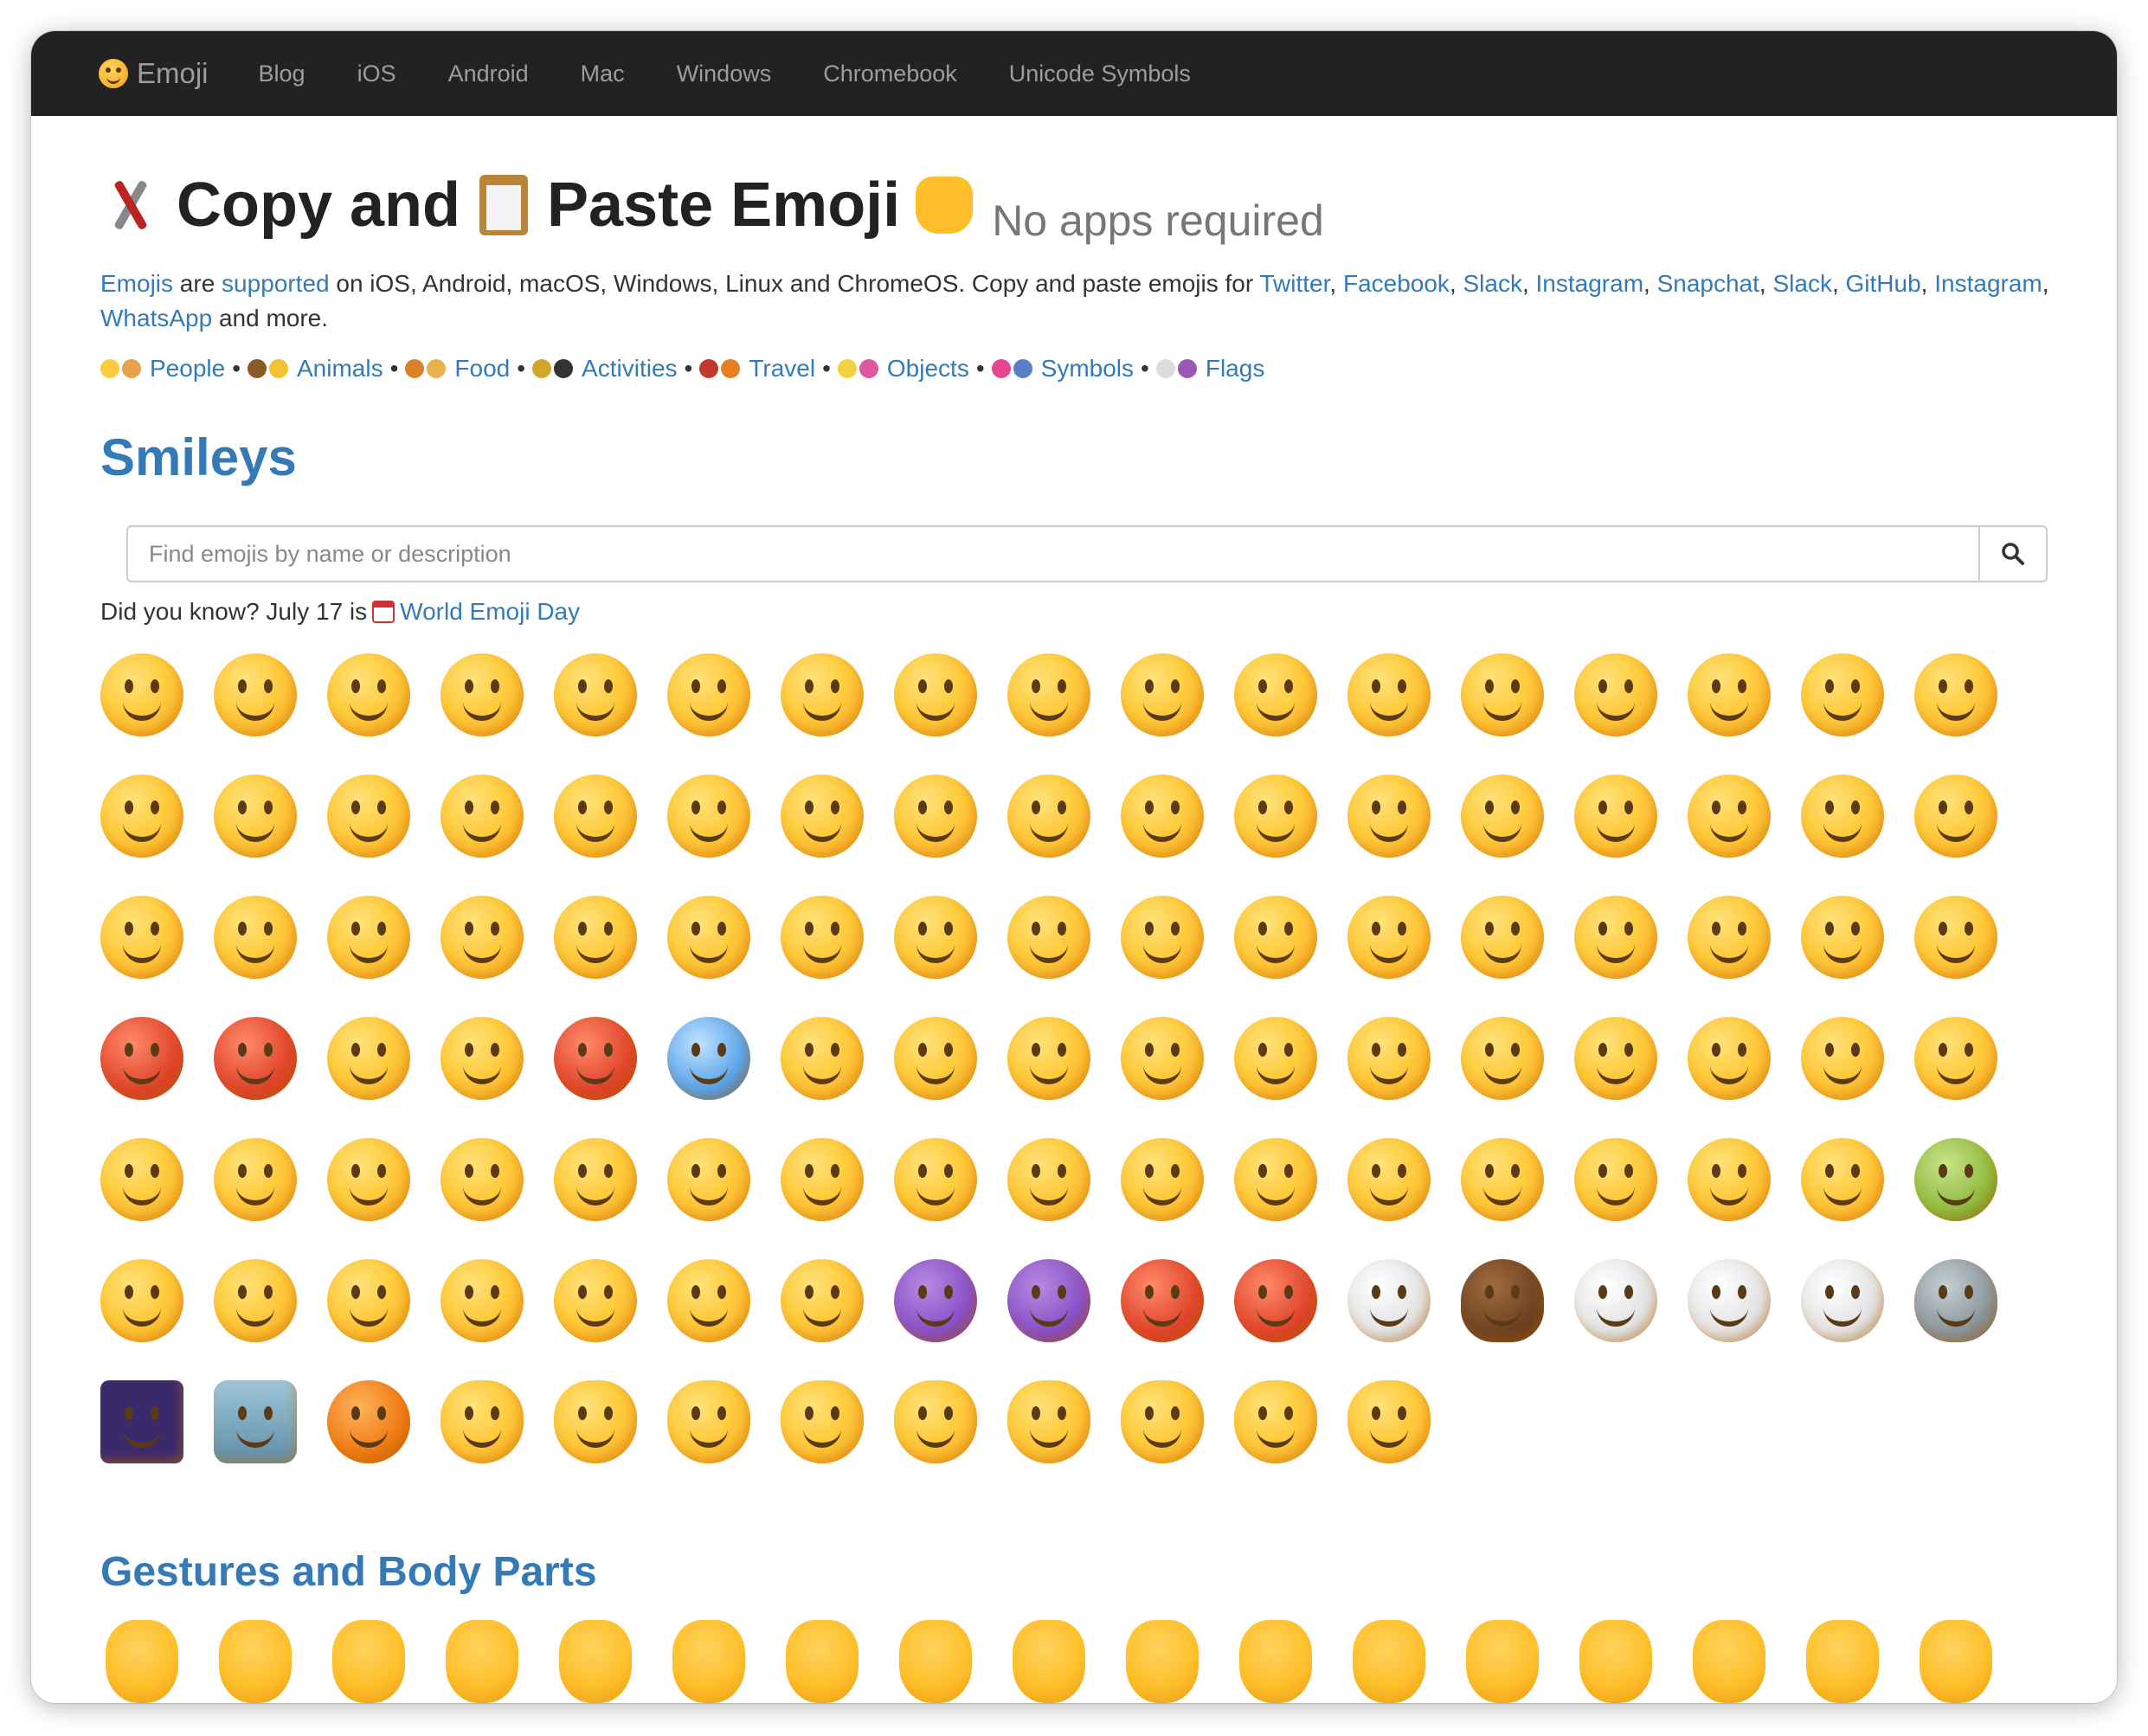 The height and width of the screenshot is (1736, 2148). What do you see at coordinates (2013, 553) in the screenshot?
I see `search-button` at bounding box center [2013, 553].